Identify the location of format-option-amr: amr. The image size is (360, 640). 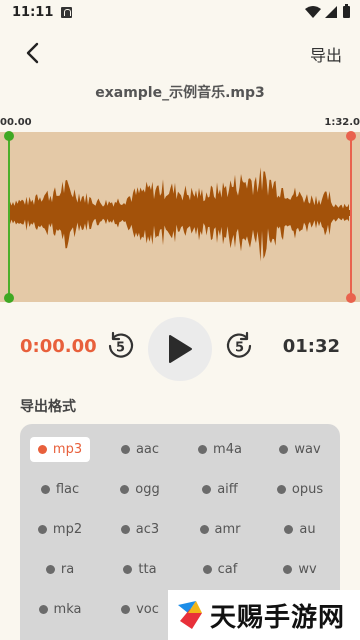
(220, 529).